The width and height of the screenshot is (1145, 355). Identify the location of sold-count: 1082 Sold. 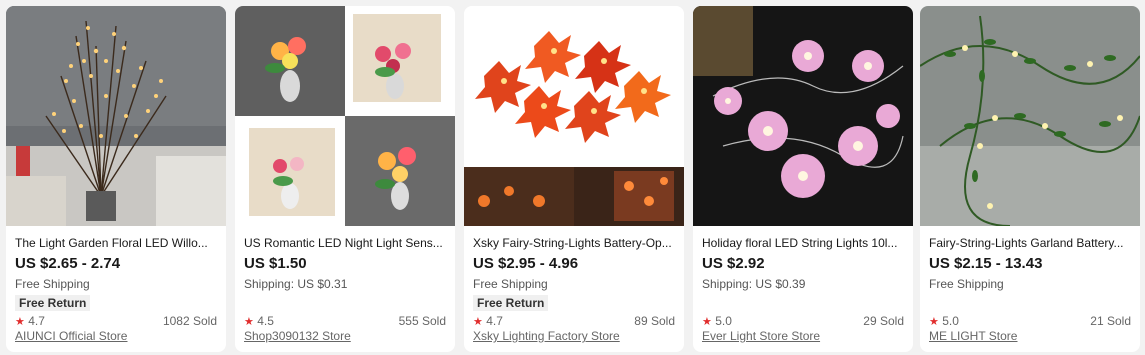
(189, 321).